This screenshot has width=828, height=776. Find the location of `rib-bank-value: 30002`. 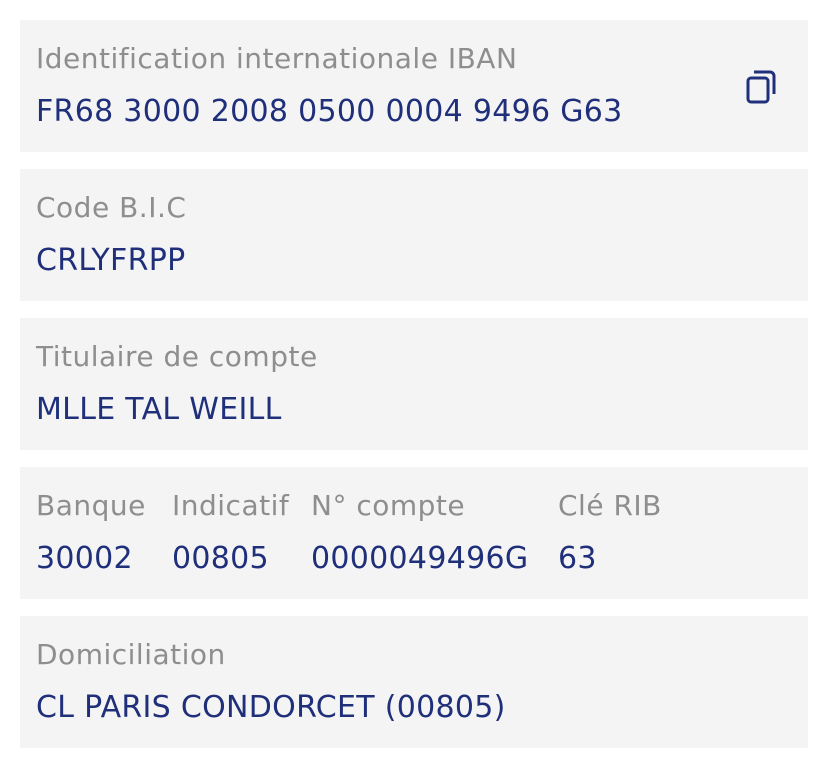

rib-bank-value: 30002 is located at coordinates (84, 558).